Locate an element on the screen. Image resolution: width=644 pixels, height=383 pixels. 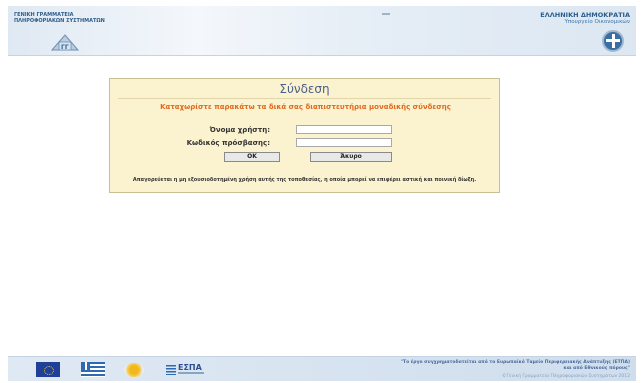
gsis-logo: ΓΓ is located at coordinates (65, 42).